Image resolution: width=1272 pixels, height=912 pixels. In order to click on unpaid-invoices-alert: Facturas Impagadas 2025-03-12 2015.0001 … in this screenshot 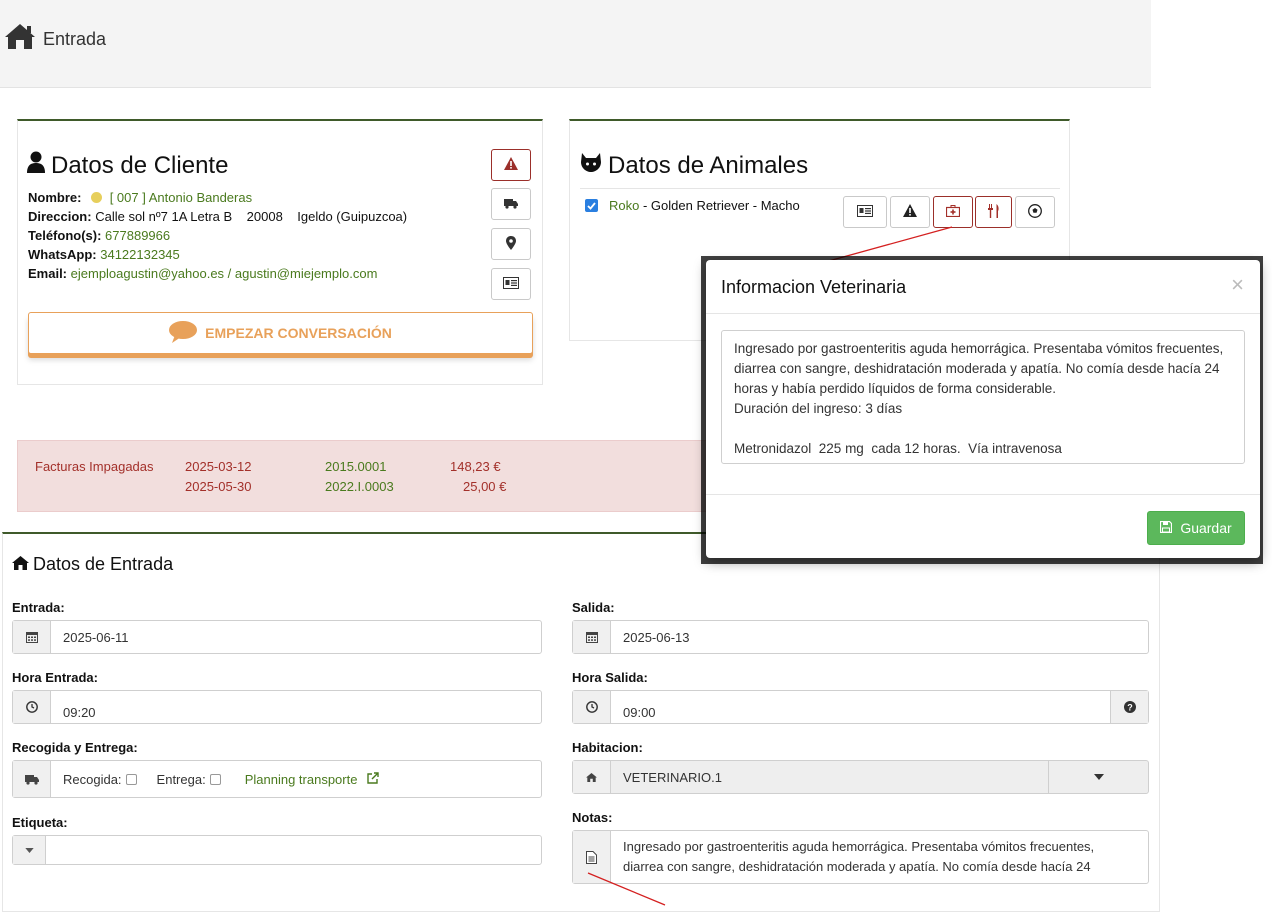, I will do `click(367, 476)`.